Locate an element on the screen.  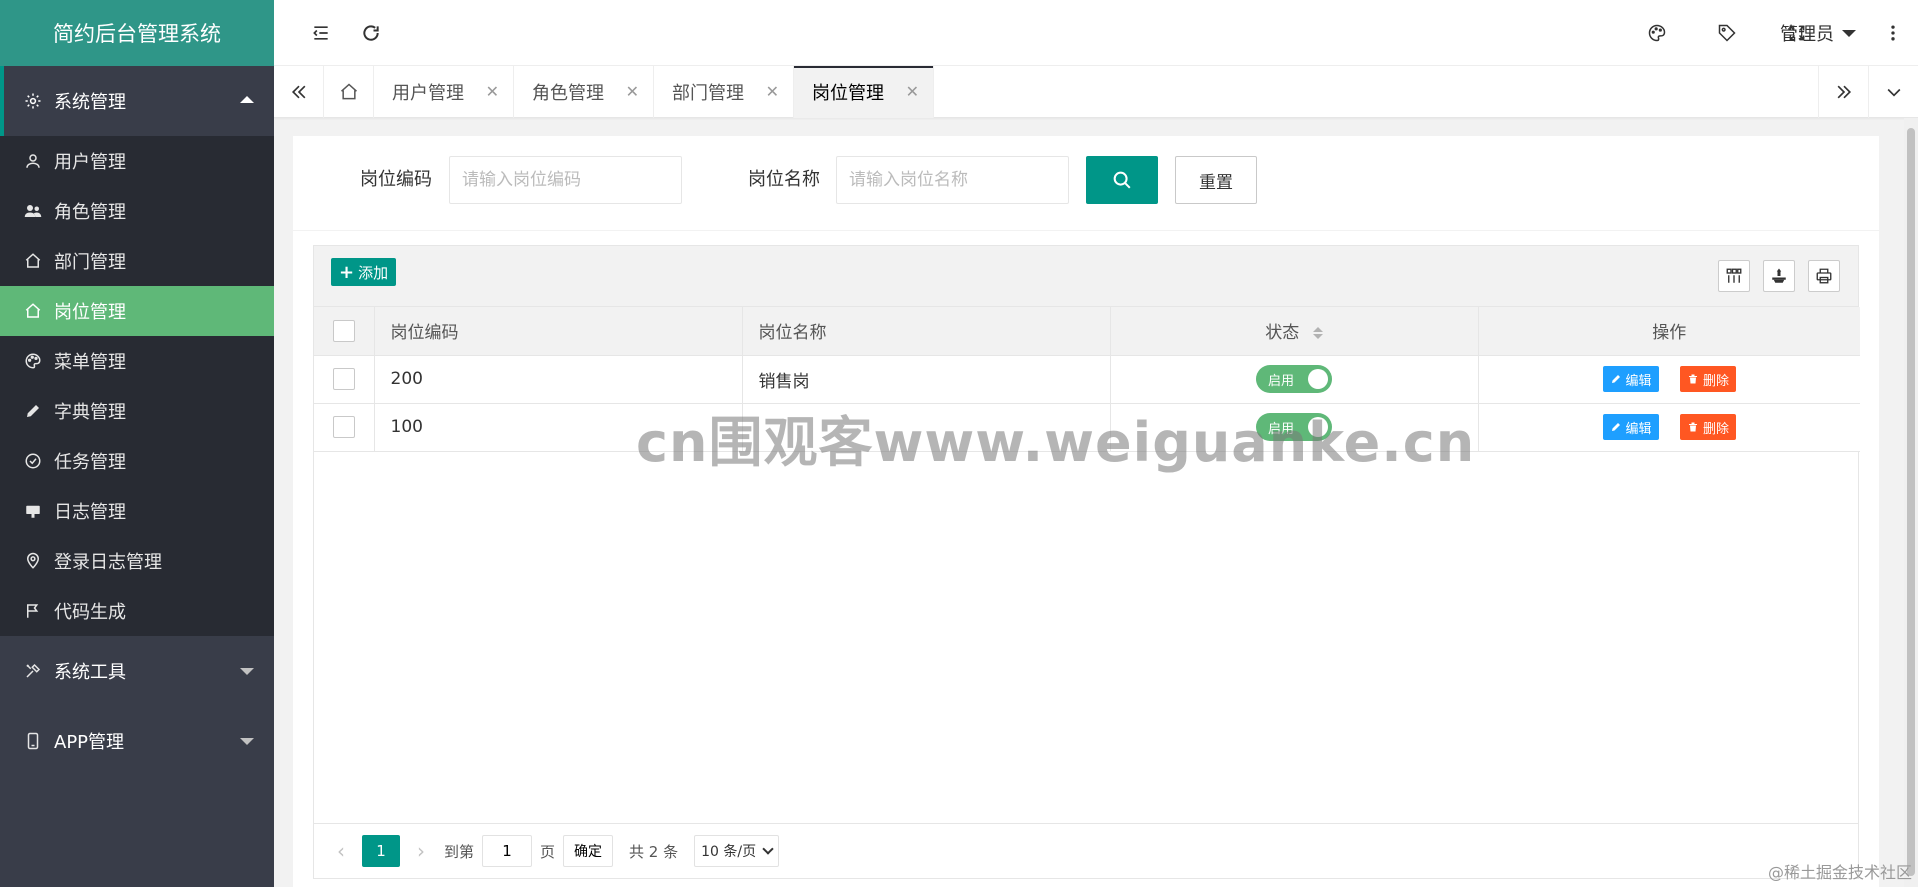
sidebar-group-tools: 系统工具 is located at coordinates (137, 671).